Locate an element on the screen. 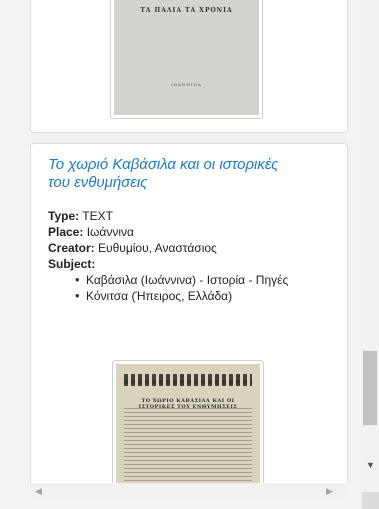  field-place-label: Place: is located at coordinates (66, 232).